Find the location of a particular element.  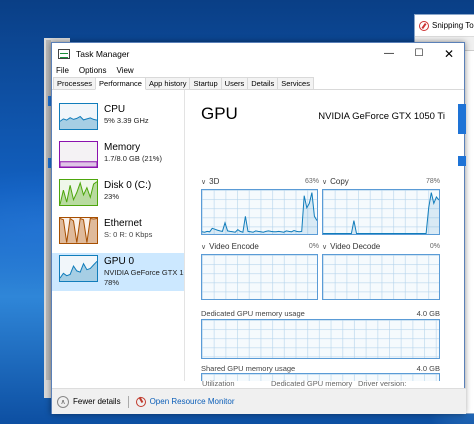

sidebar-item-detail: NVIDIA GeForce GTX 105 is located at coordinates (144, 272).